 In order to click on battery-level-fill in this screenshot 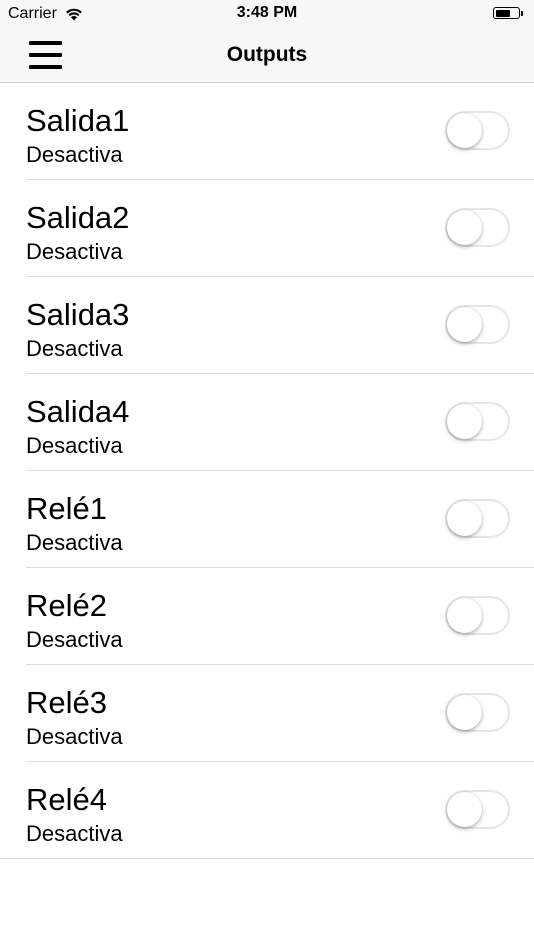, I will do `click(502, 13)`.